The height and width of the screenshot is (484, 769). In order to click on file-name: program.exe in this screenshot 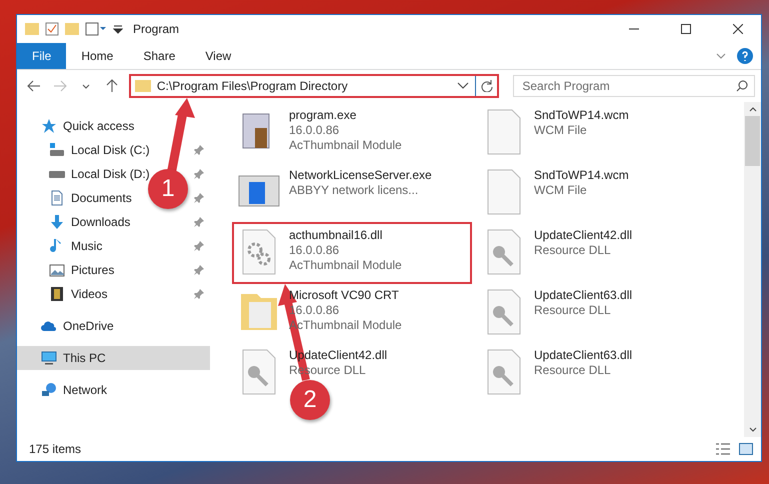, I will do `click(345, 115)`.